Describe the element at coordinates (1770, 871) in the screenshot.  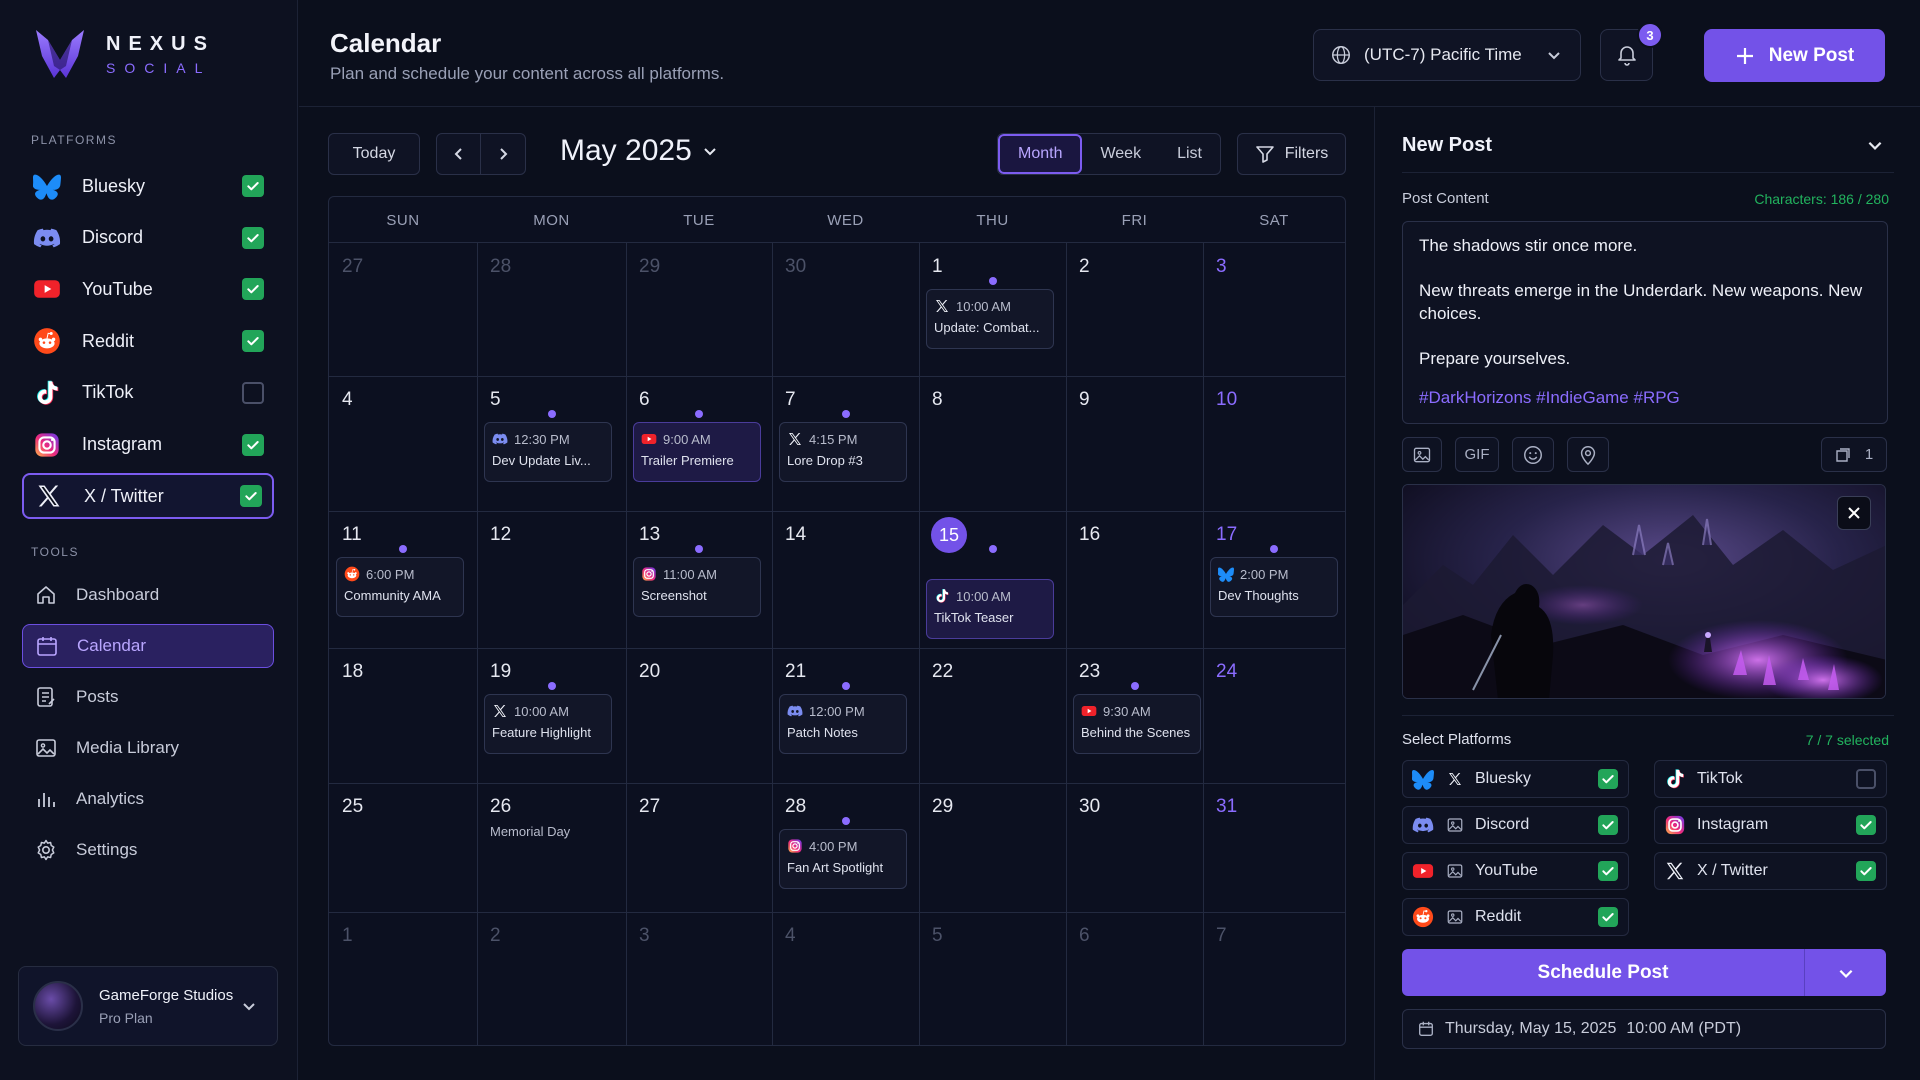
I see `select-platform-x: X / Twitter` at that location.